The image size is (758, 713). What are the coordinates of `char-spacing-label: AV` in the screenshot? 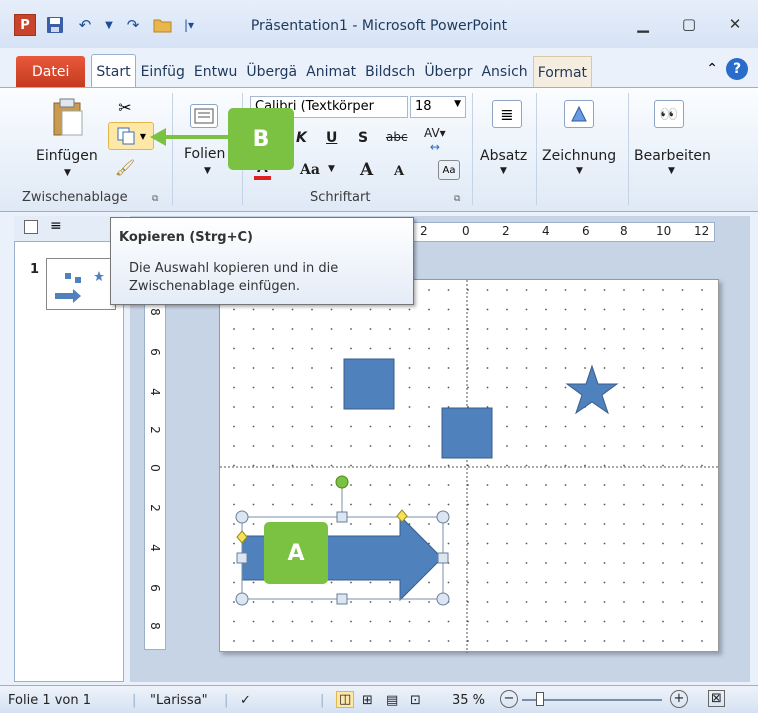 It's located at (432, 133).